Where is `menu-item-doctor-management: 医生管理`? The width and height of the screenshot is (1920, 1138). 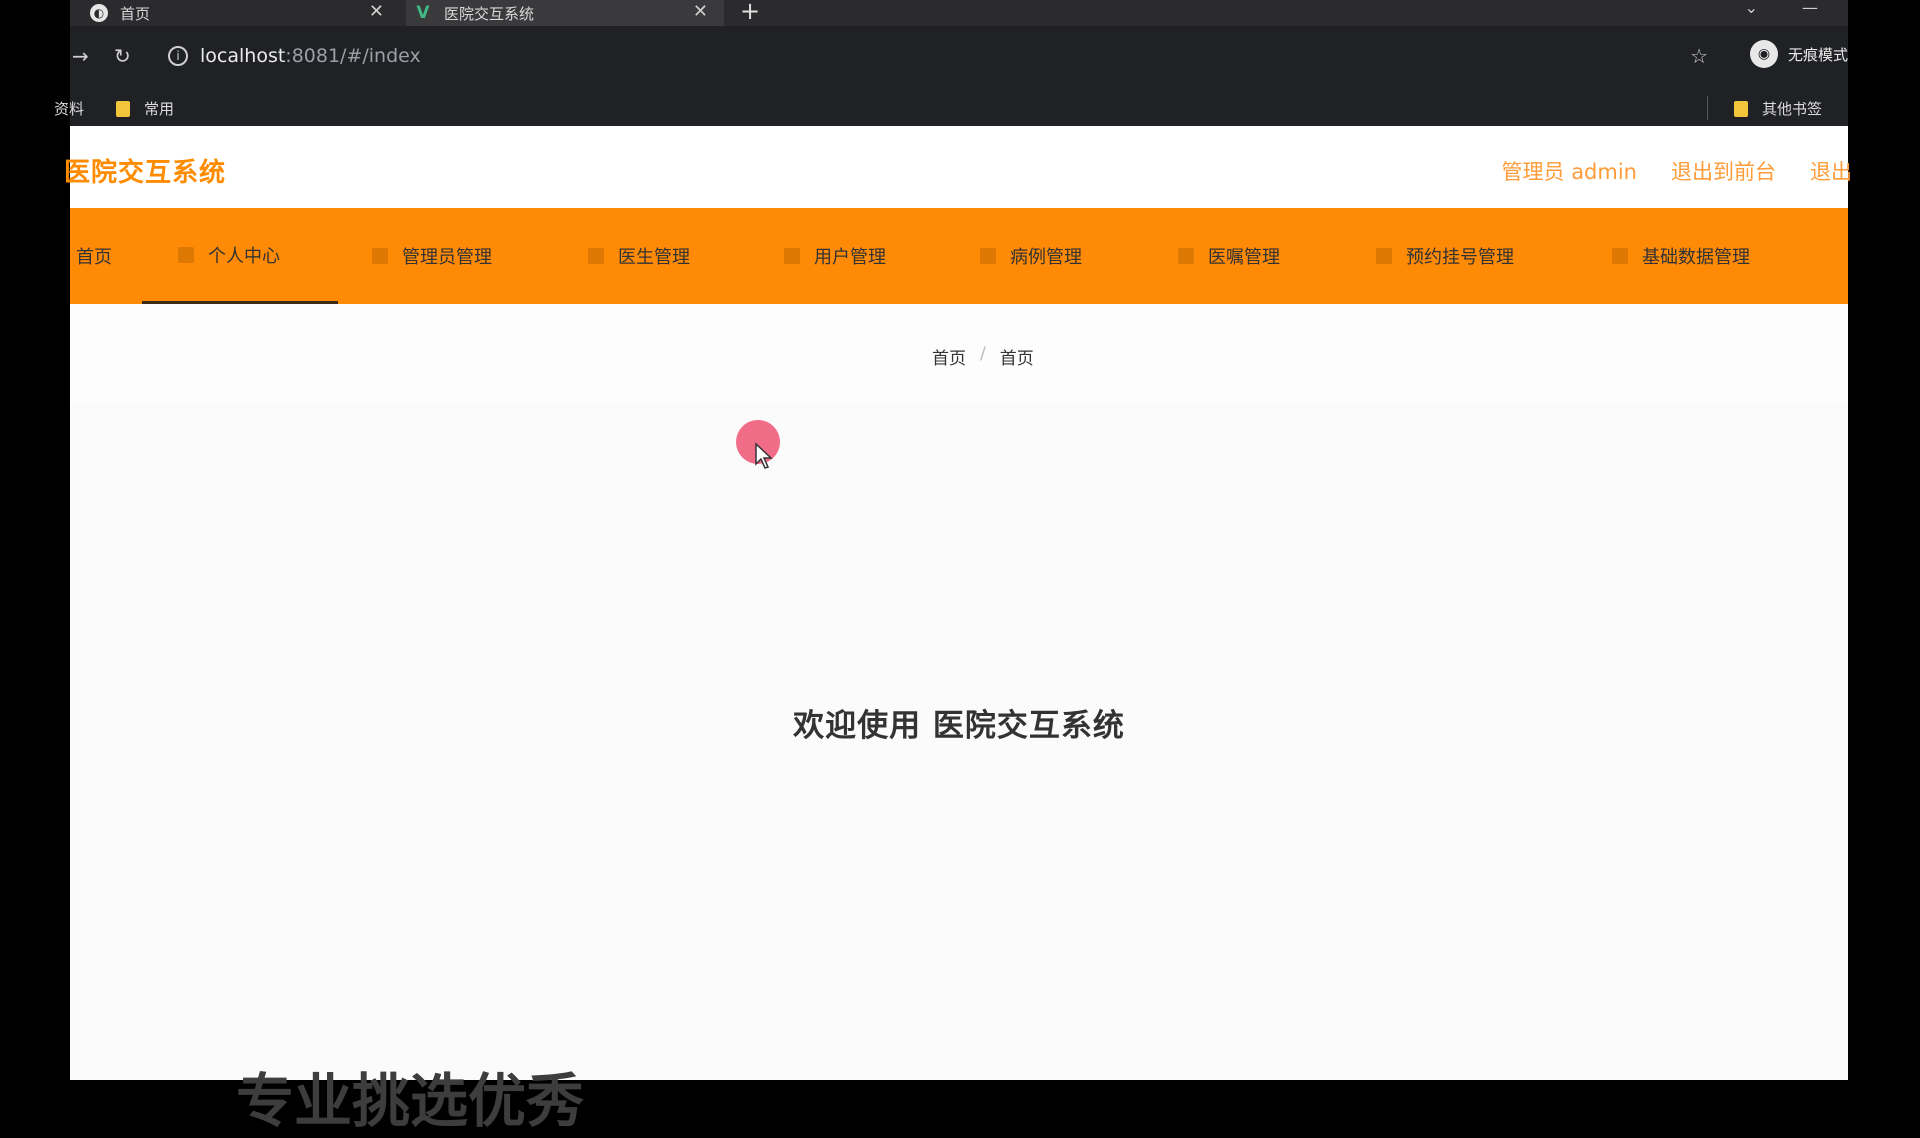
menu-item-doctor-management: 医生管理 is located at coordinates (639, 256).